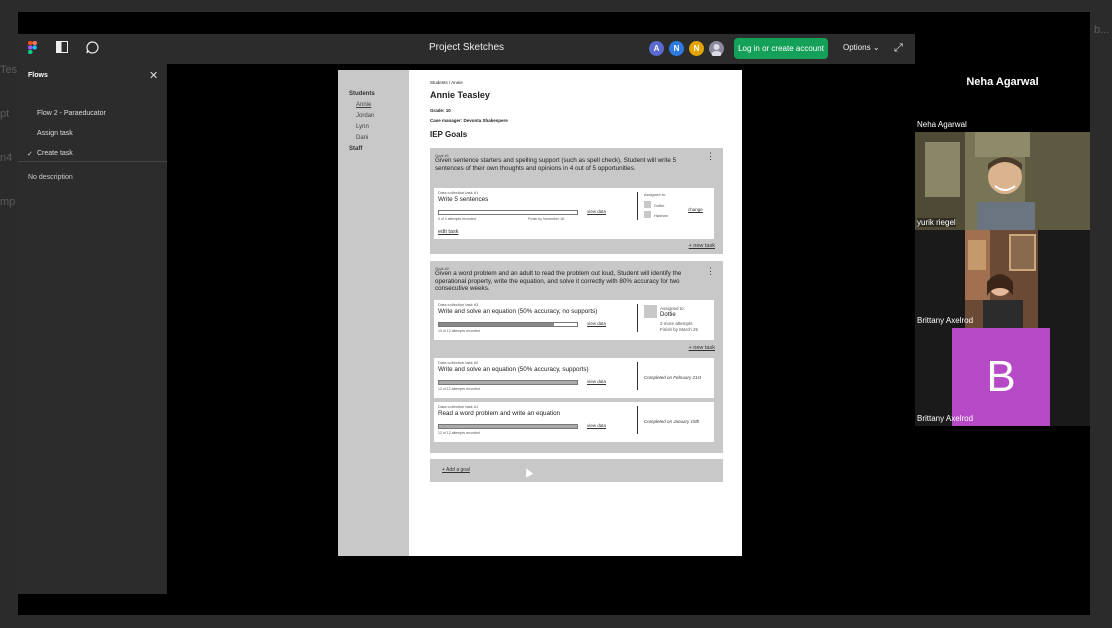  Describe the element at coordinates (55, 133) in the screenshot. I see `flow-item: Assign task` at that location.